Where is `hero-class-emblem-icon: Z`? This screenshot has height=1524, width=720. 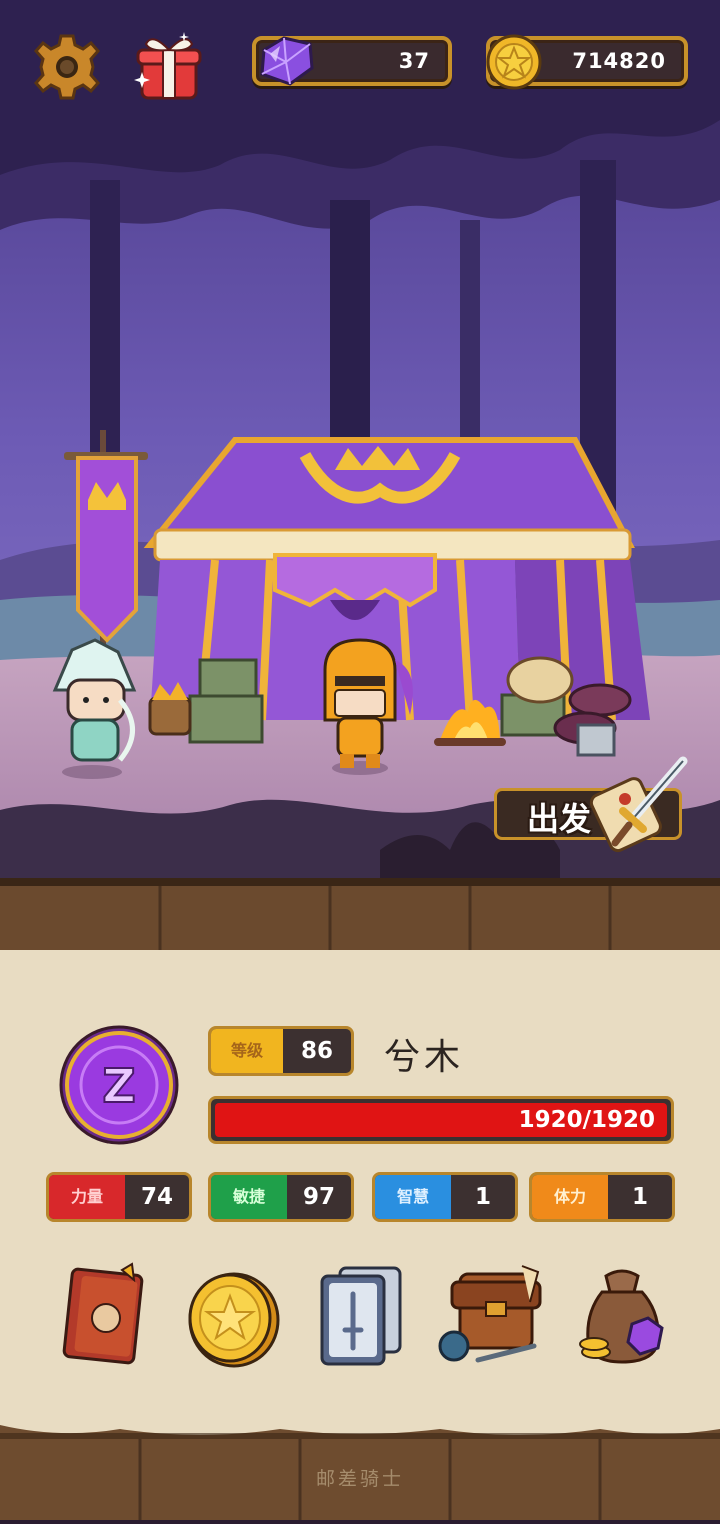 hero-class-emblem-icon: Z is located at coordinates (119, 1085).